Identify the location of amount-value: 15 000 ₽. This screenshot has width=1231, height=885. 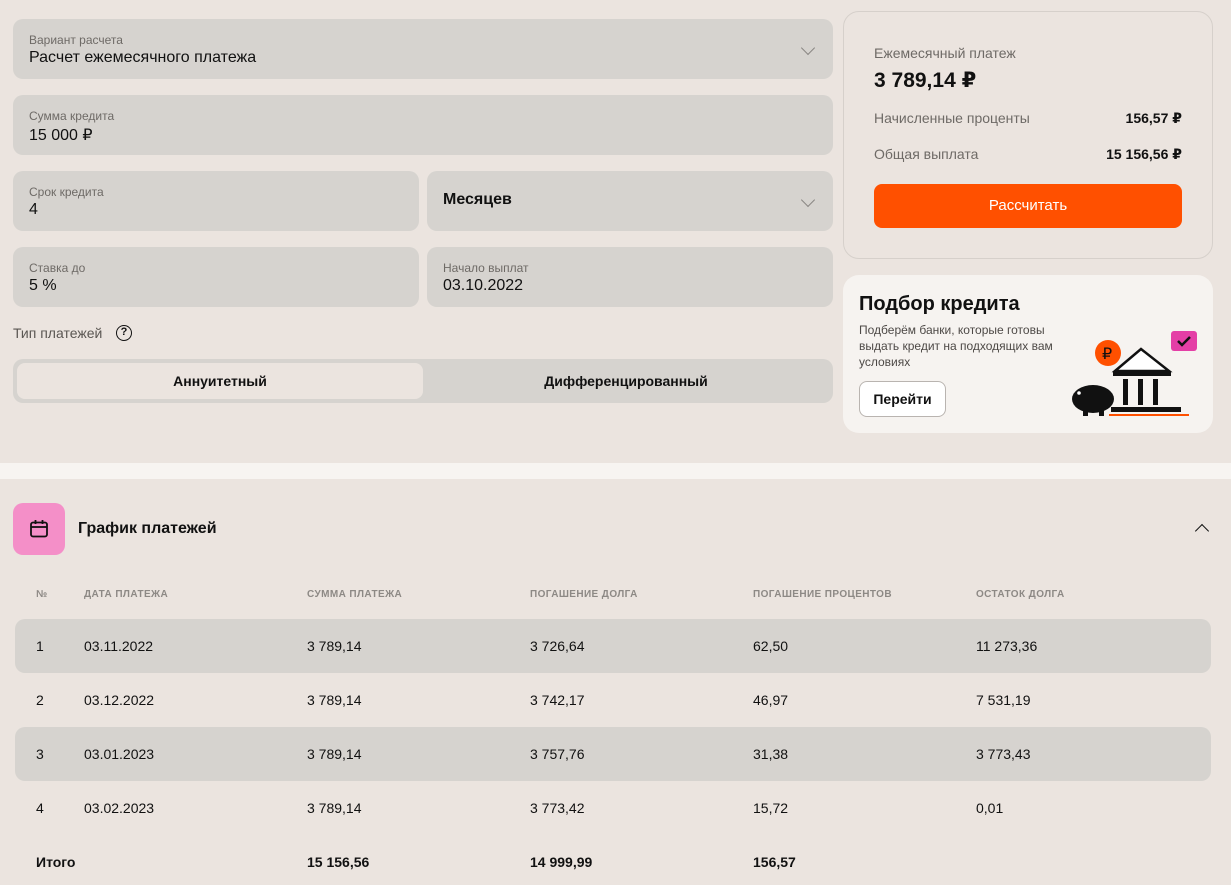
(61, 135).